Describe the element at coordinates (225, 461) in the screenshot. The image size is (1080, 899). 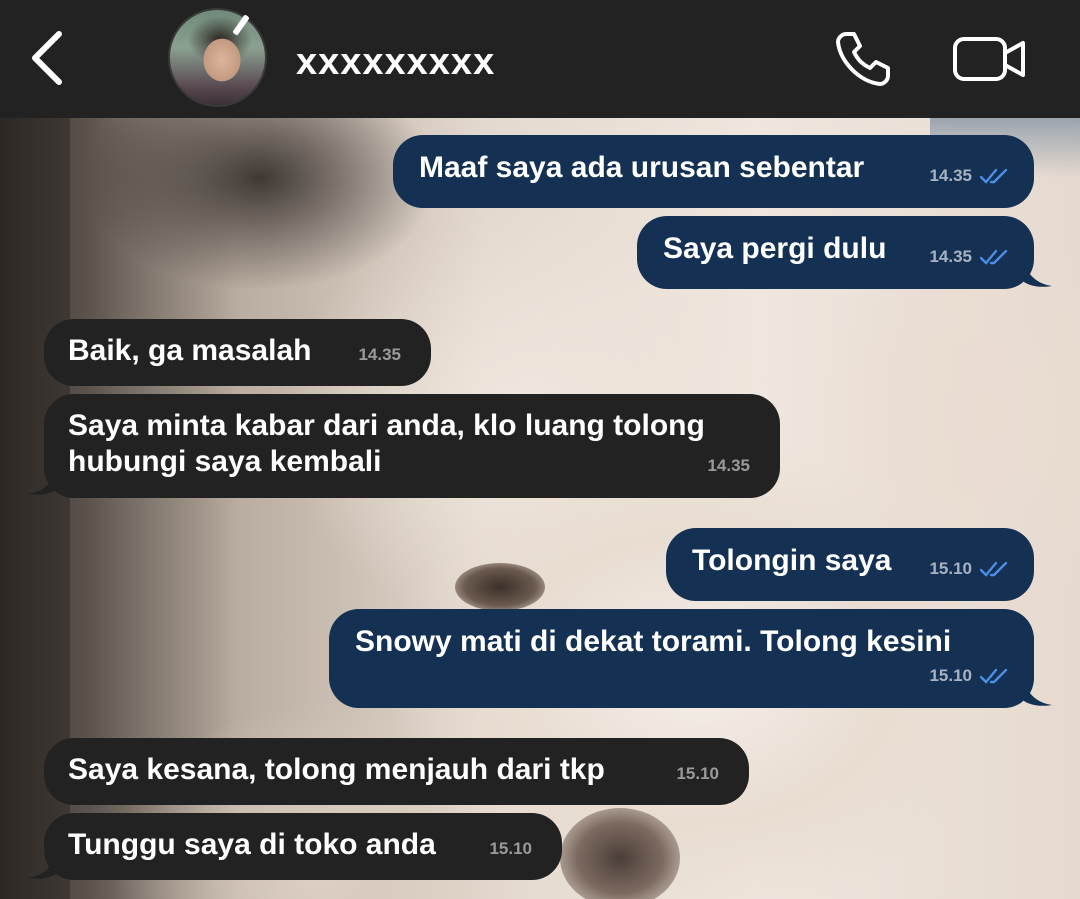
I see `message-text-line: hubungi saya kembali` at that location.